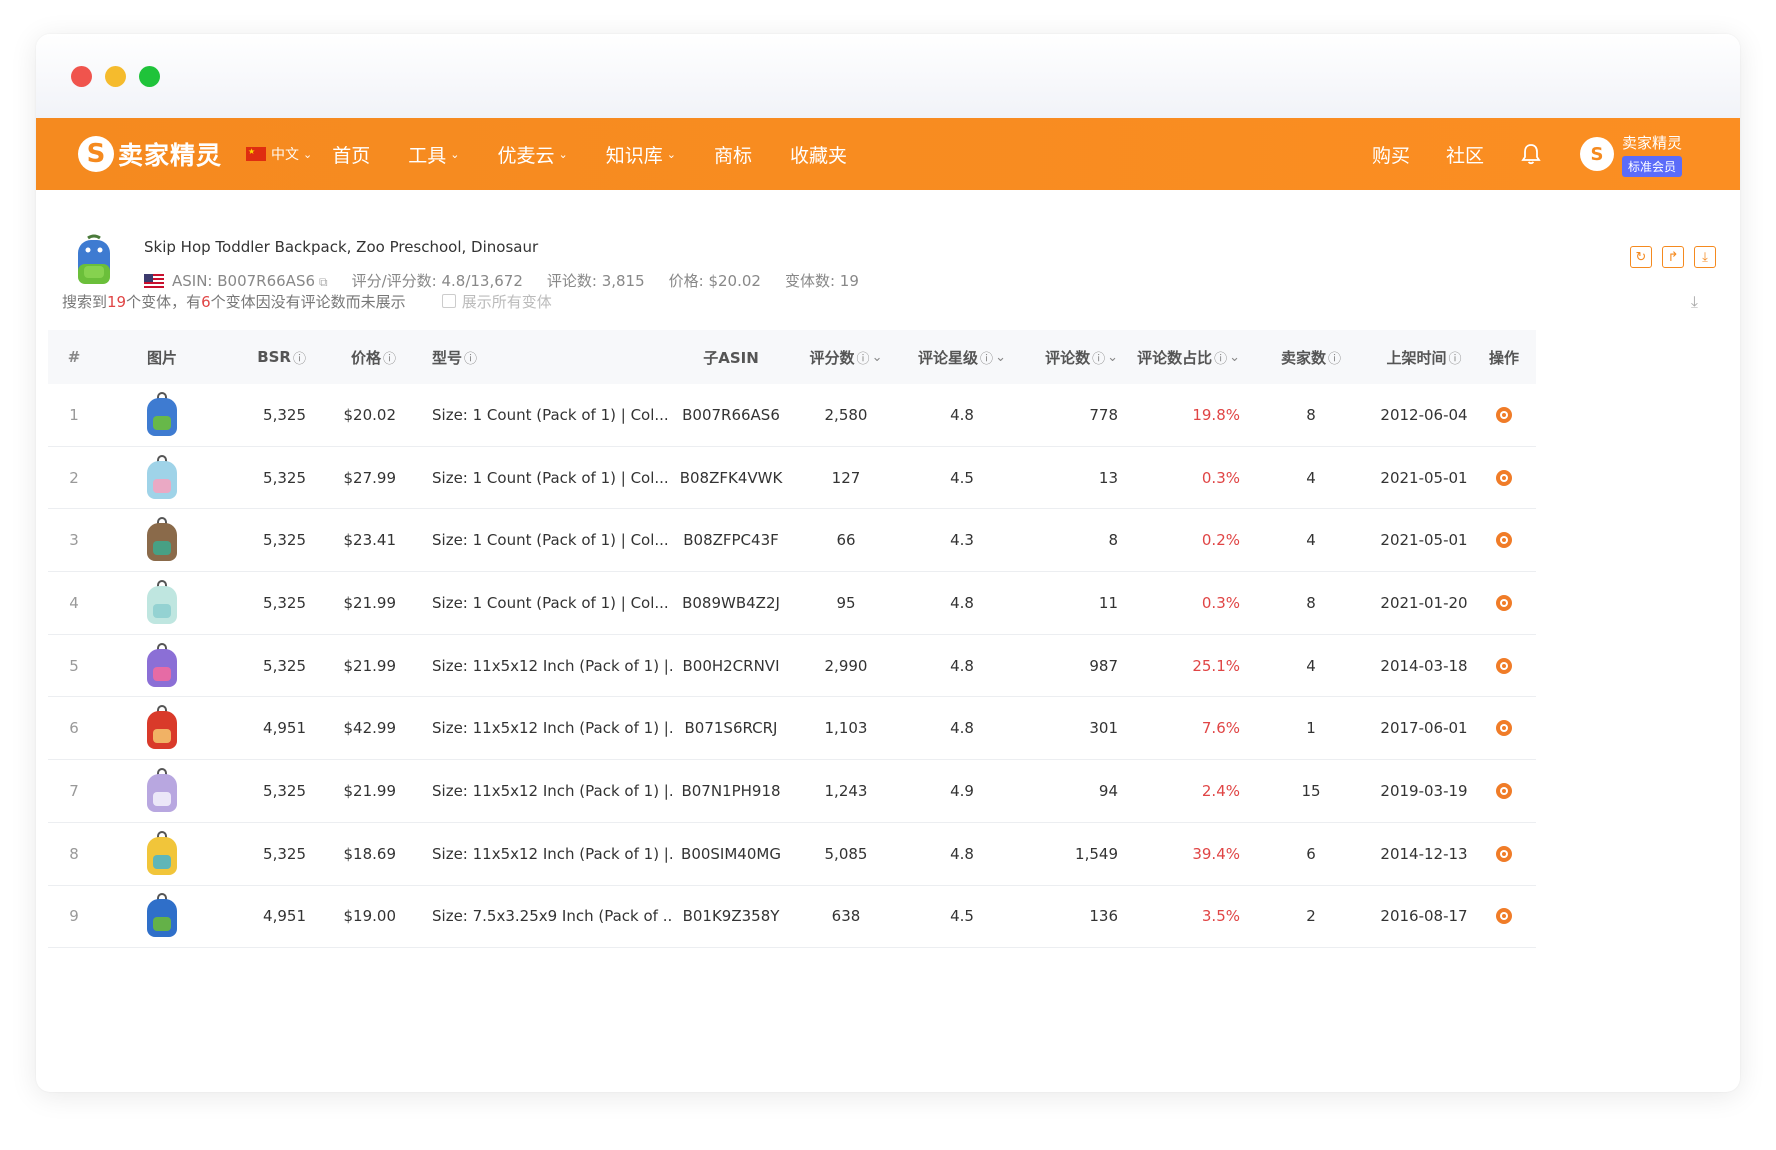  I want to click on china-flag-icon, so click(256, 154).